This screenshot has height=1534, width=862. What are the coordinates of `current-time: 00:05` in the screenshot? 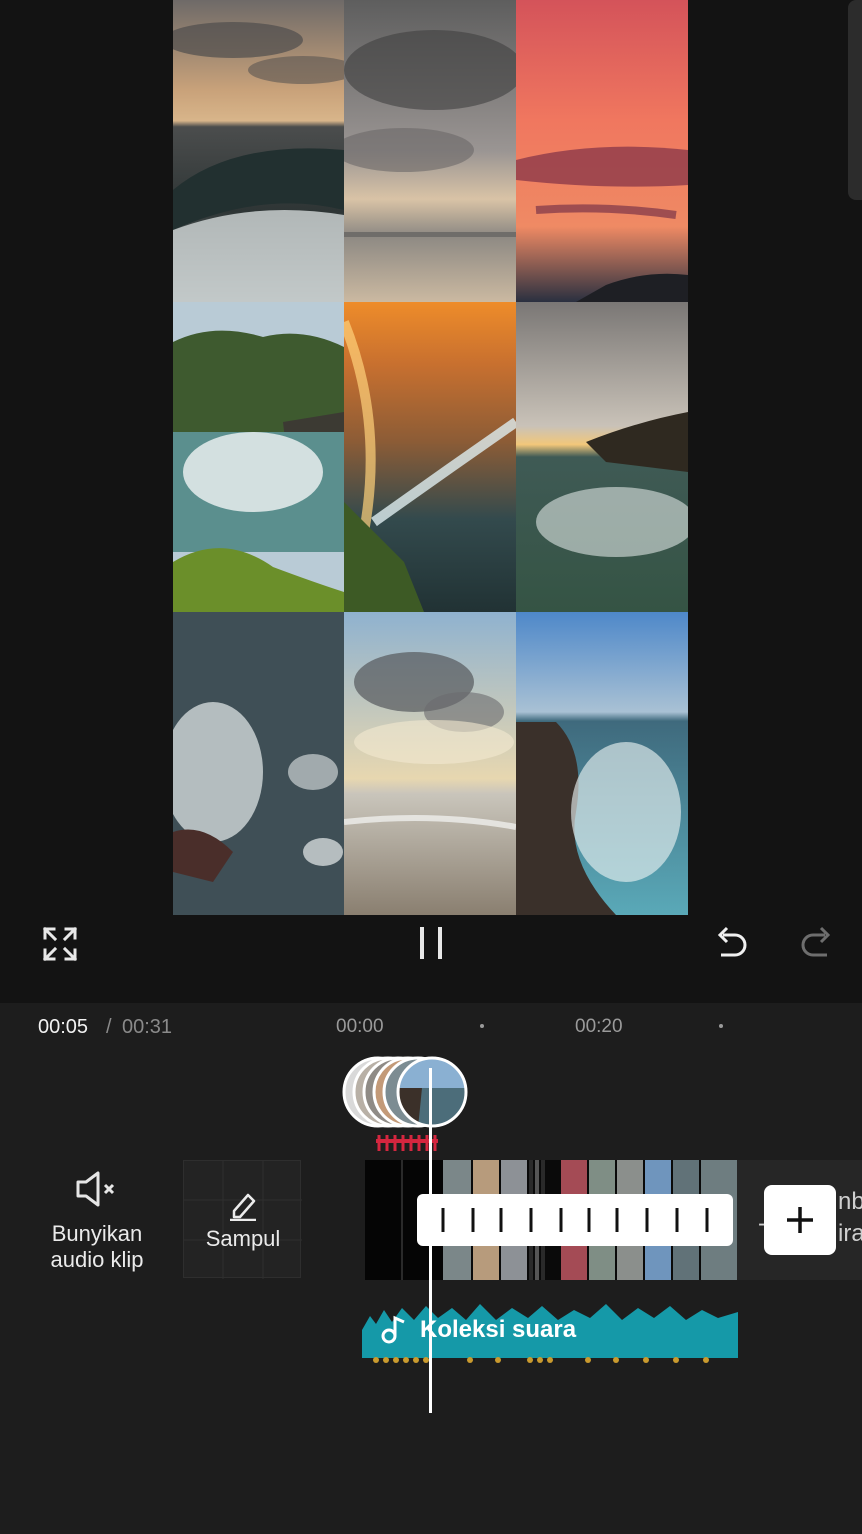 It's located at (63, 1027).